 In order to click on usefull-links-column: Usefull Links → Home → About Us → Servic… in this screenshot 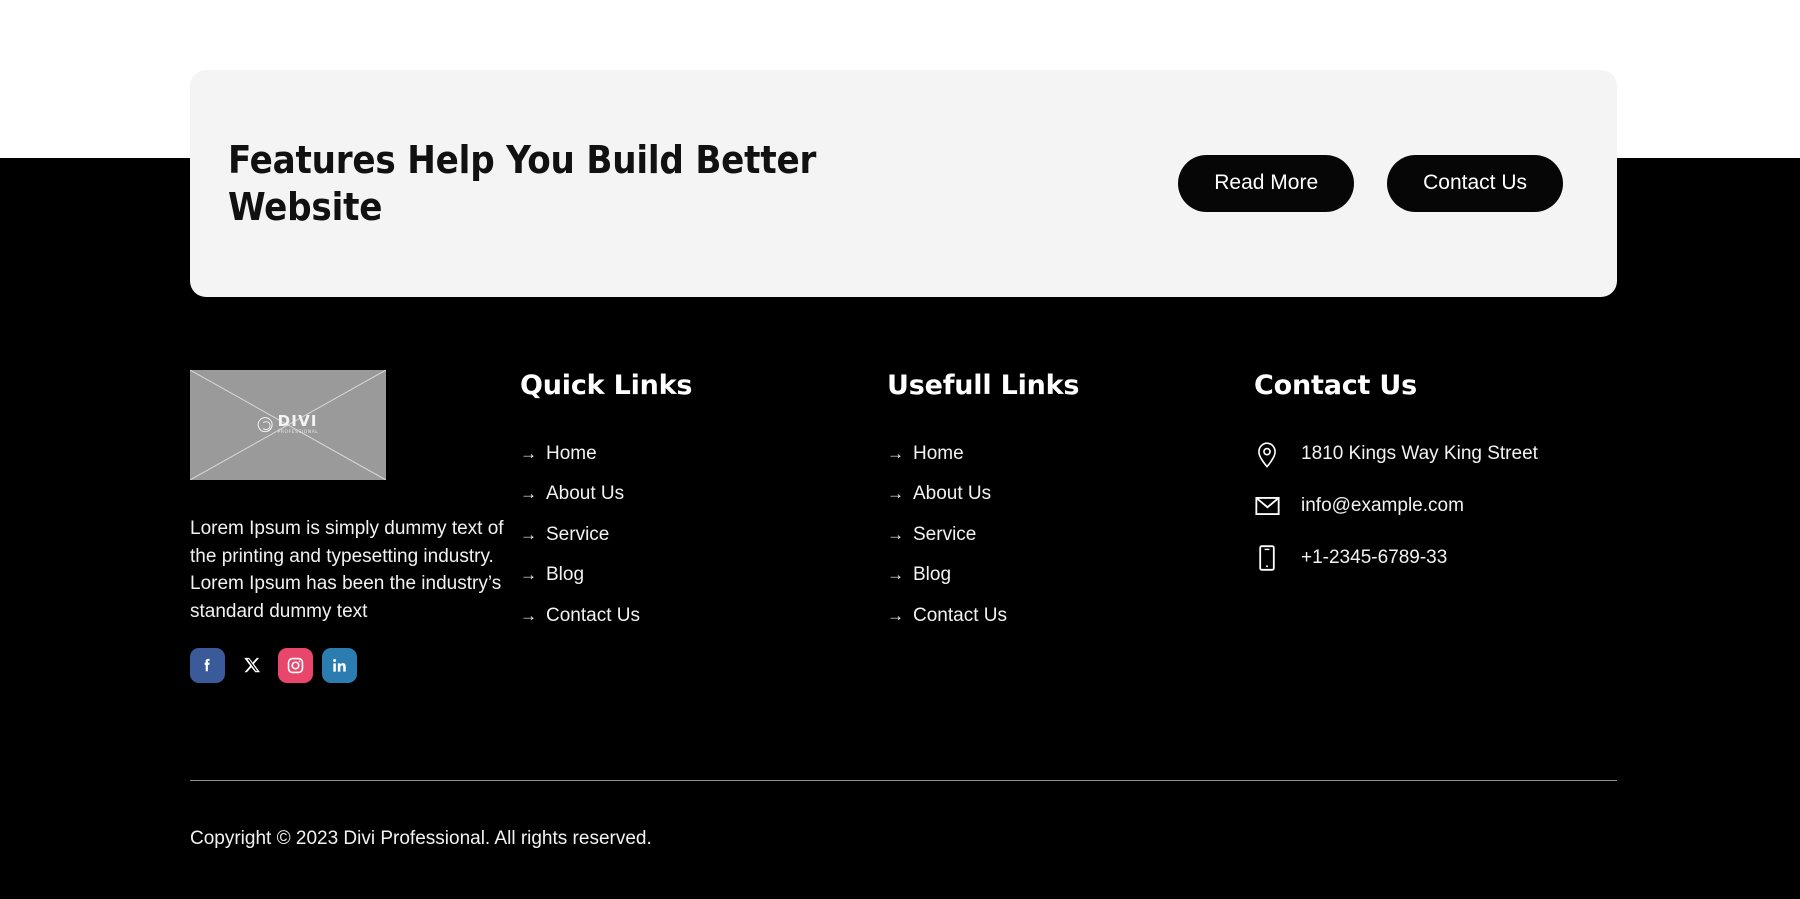, I will do `click(1070, 505)`.